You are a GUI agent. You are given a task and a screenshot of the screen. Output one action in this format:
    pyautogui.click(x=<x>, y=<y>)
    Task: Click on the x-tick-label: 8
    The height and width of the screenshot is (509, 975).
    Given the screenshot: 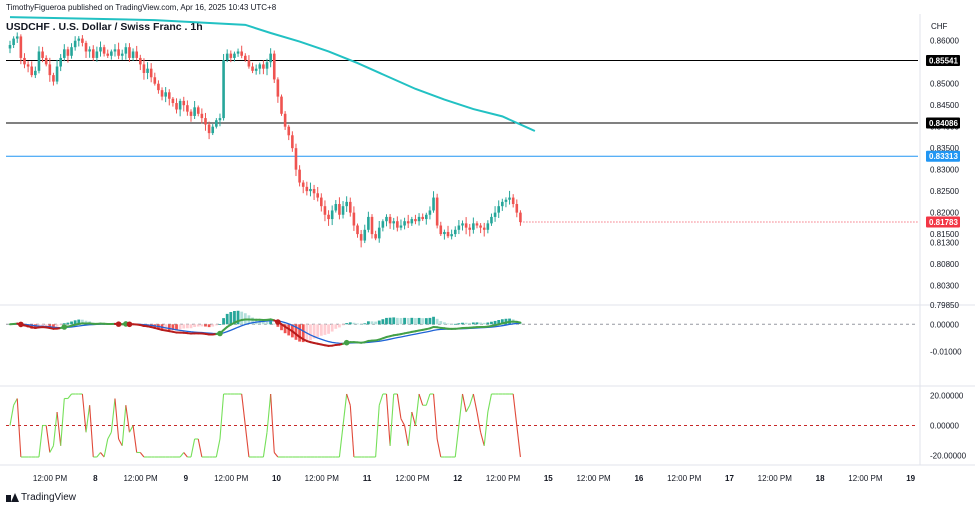 What is the action you would take?
    pyautogui.click(x=95, y=478)
    